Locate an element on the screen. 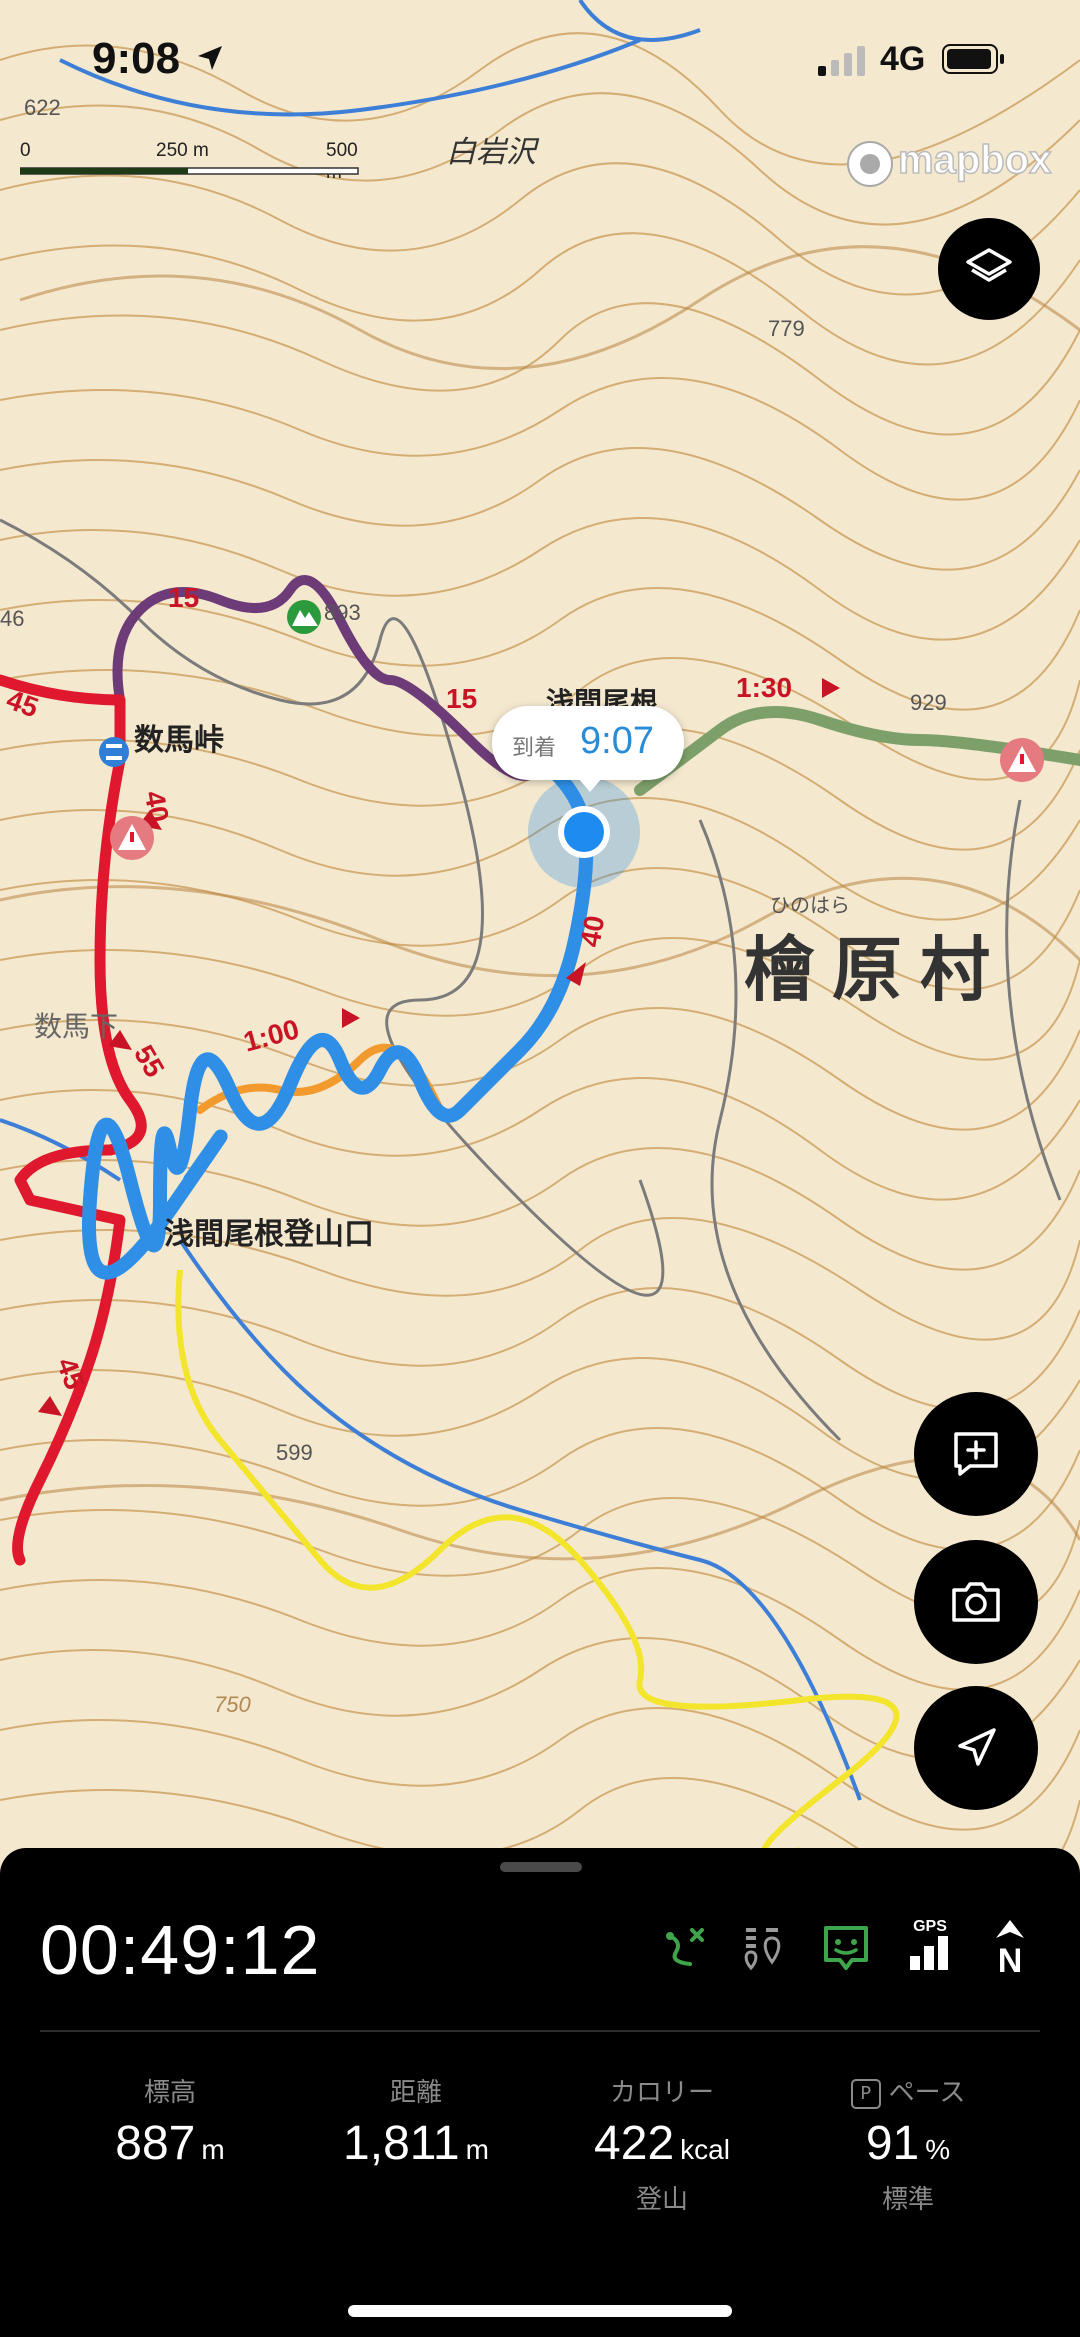 Image resolution: width=1080 pixels, height=2337 pixels. add-memo-button is located at coordinates (976, 1454).